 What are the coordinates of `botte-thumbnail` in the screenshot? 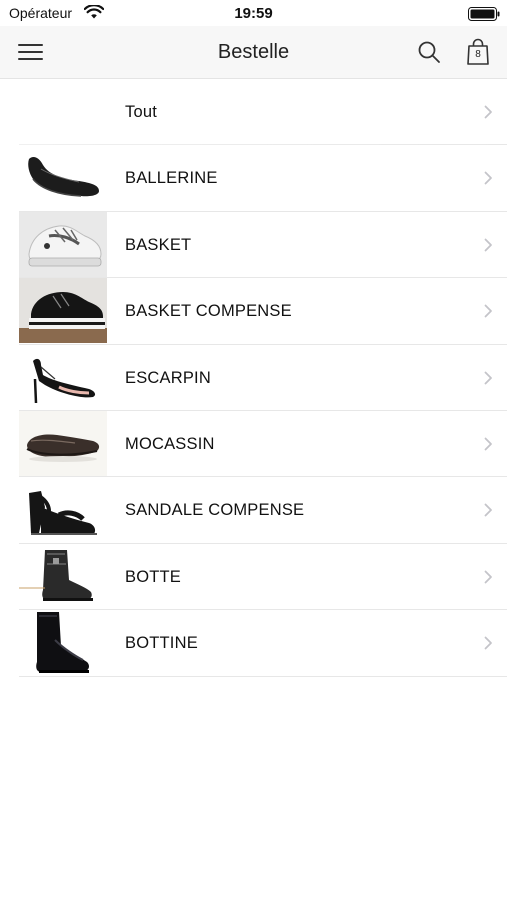 It's located at (63, 576).